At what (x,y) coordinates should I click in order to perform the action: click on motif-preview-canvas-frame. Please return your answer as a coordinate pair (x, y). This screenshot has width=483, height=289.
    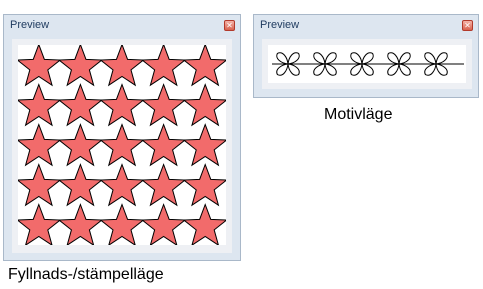
    Looking at the image, I should click on (367, 64).